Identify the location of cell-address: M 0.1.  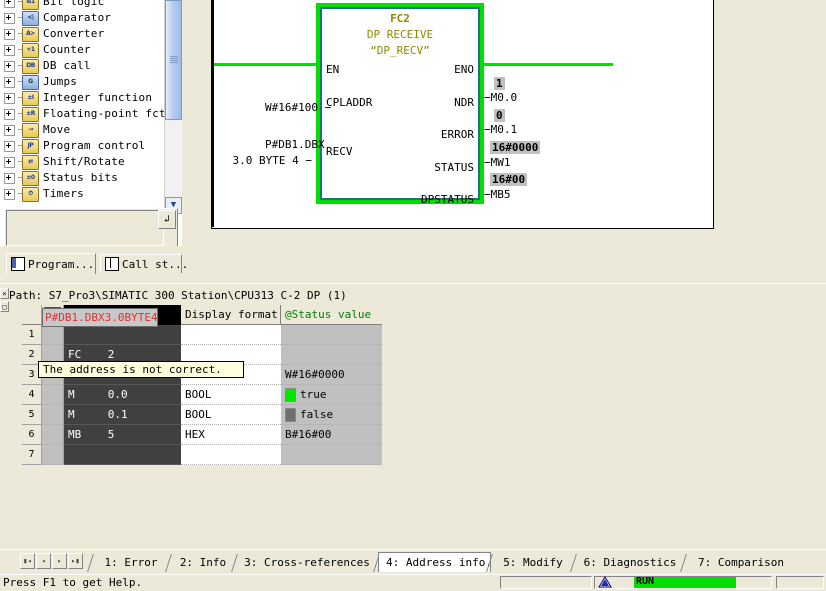
(122, 415).